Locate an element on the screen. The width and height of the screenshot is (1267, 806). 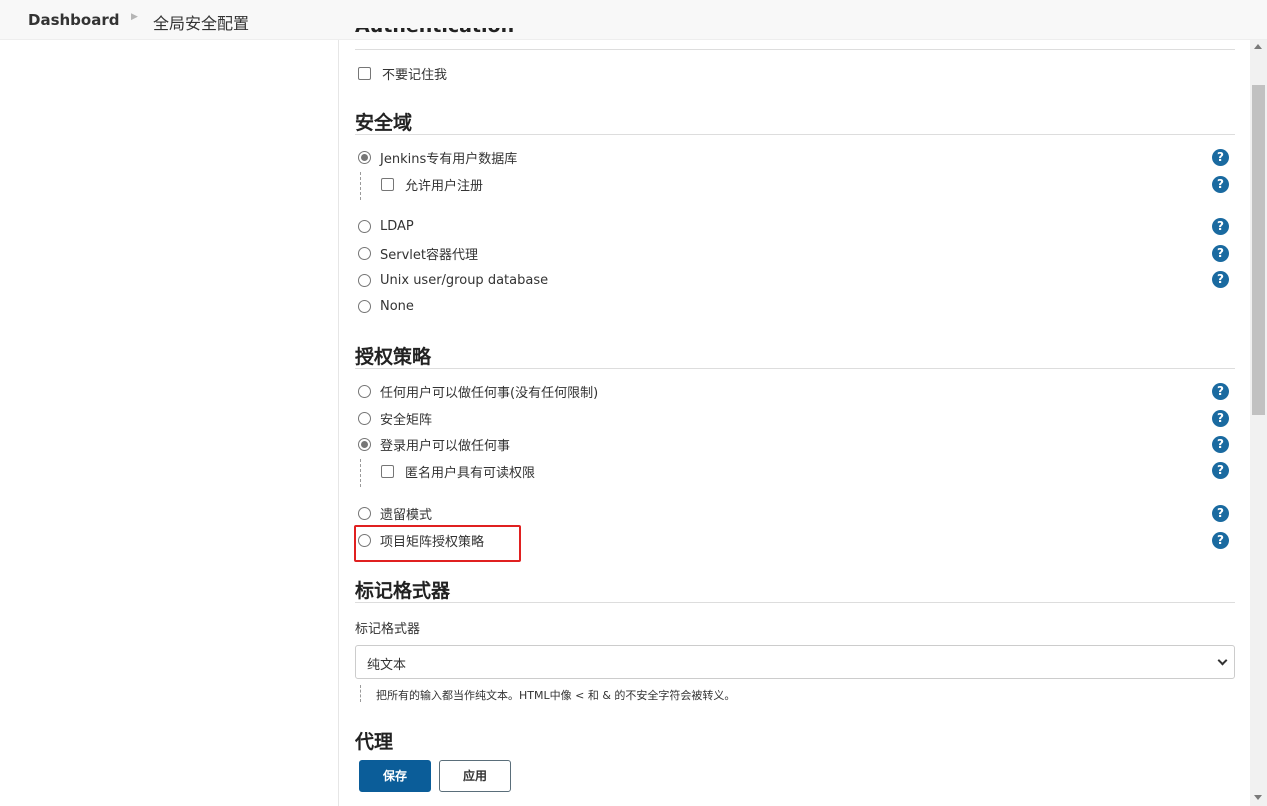
authz-option-logged-in: 登录用户可以做任何事 is located at coordinates (434, 444).